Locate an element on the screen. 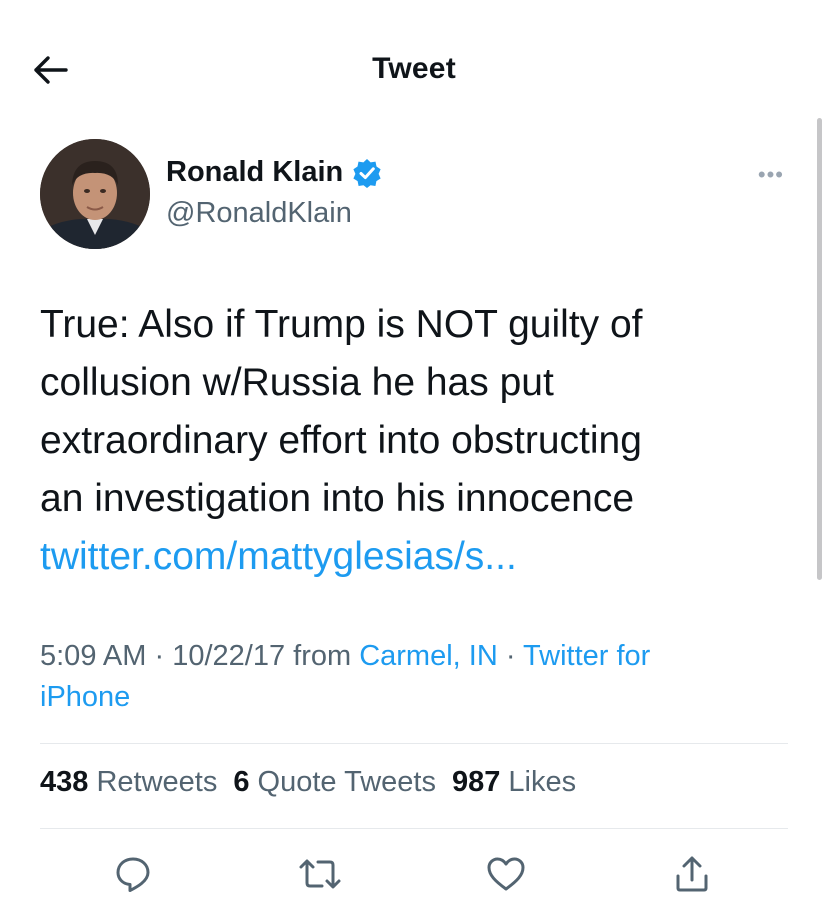 The width and height of the screenshot is (828, 920). quotes-label: Quote Tweets is located at coordinates (346, 782).